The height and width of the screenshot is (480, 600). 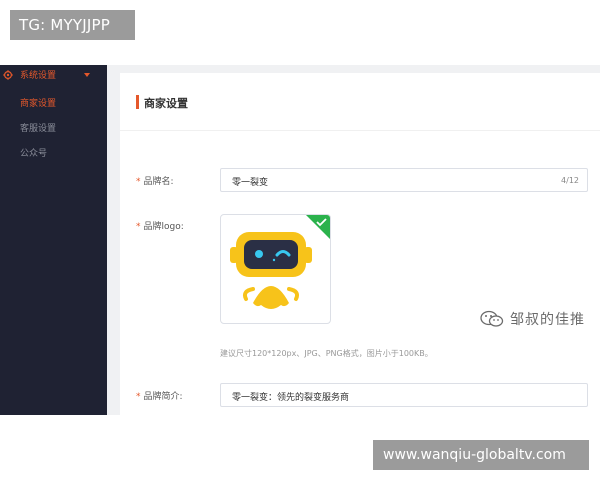 What do you see at coordinates (481, 455) in the screenshot?
I see `watermark-bottom: www.wanqiu-globaltv.com` at bounding box center [481, 455].